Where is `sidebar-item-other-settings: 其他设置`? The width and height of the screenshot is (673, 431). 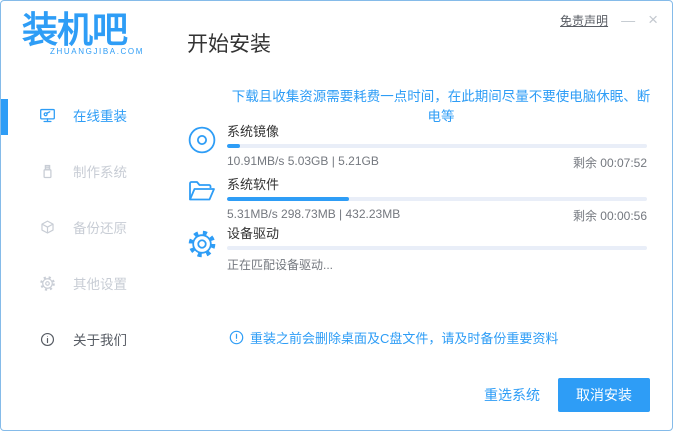 sidebar-item-other-settings: 其他设置 is located at coordinates (83, 283).